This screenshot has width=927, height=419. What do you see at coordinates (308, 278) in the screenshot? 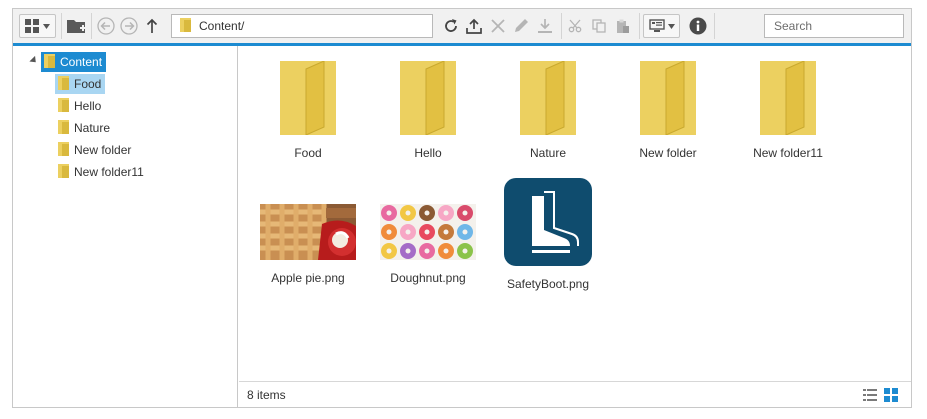
I see `item-name: Apple pie.png` at bounding box center [308, 278].